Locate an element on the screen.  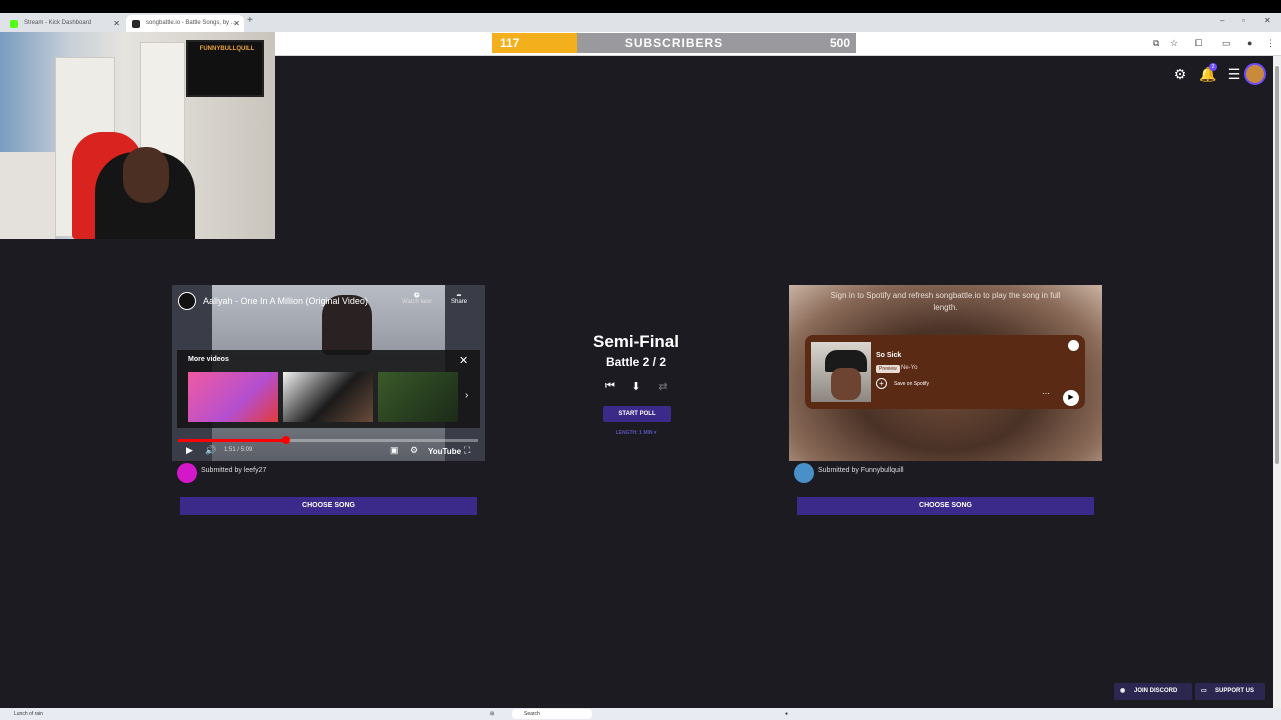
close-more-videos-icon: ✕ is located at coordinates (463, 360).